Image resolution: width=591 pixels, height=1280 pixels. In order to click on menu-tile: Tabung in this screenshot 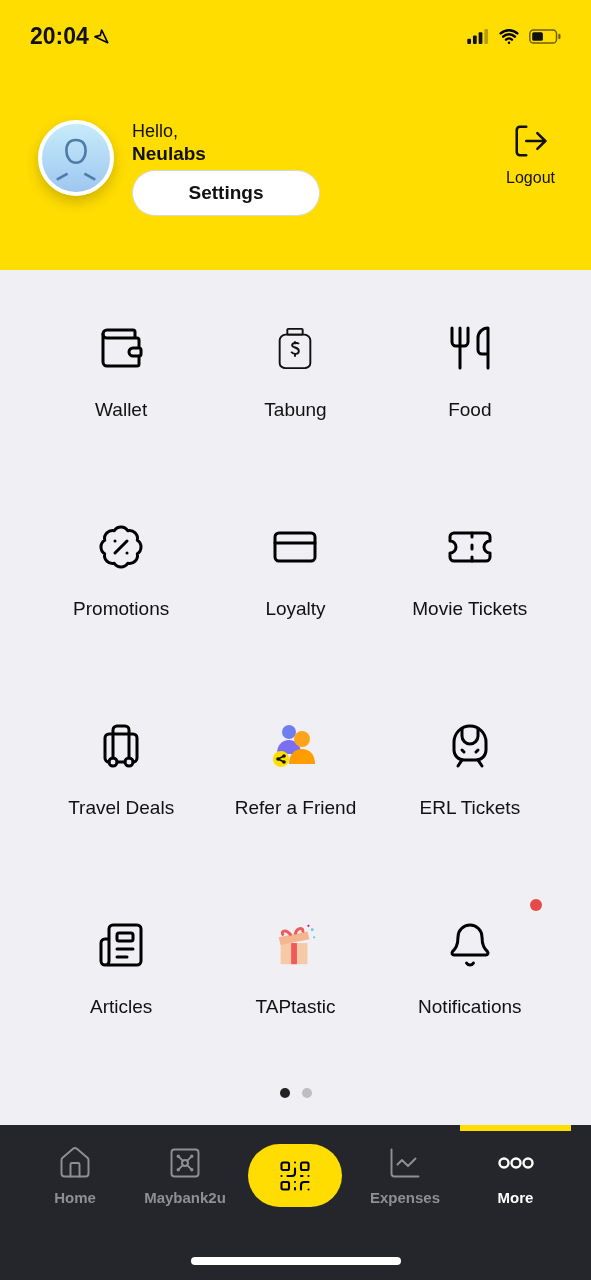, I will do `click(295, 397)`.